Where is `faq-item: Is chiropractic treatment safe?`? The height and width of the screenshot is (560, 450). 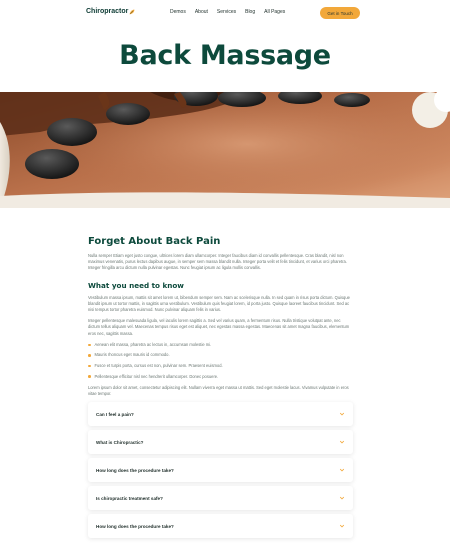
faq-item: Is chiropractic treatment safe? is located at coordinates (220, 498).